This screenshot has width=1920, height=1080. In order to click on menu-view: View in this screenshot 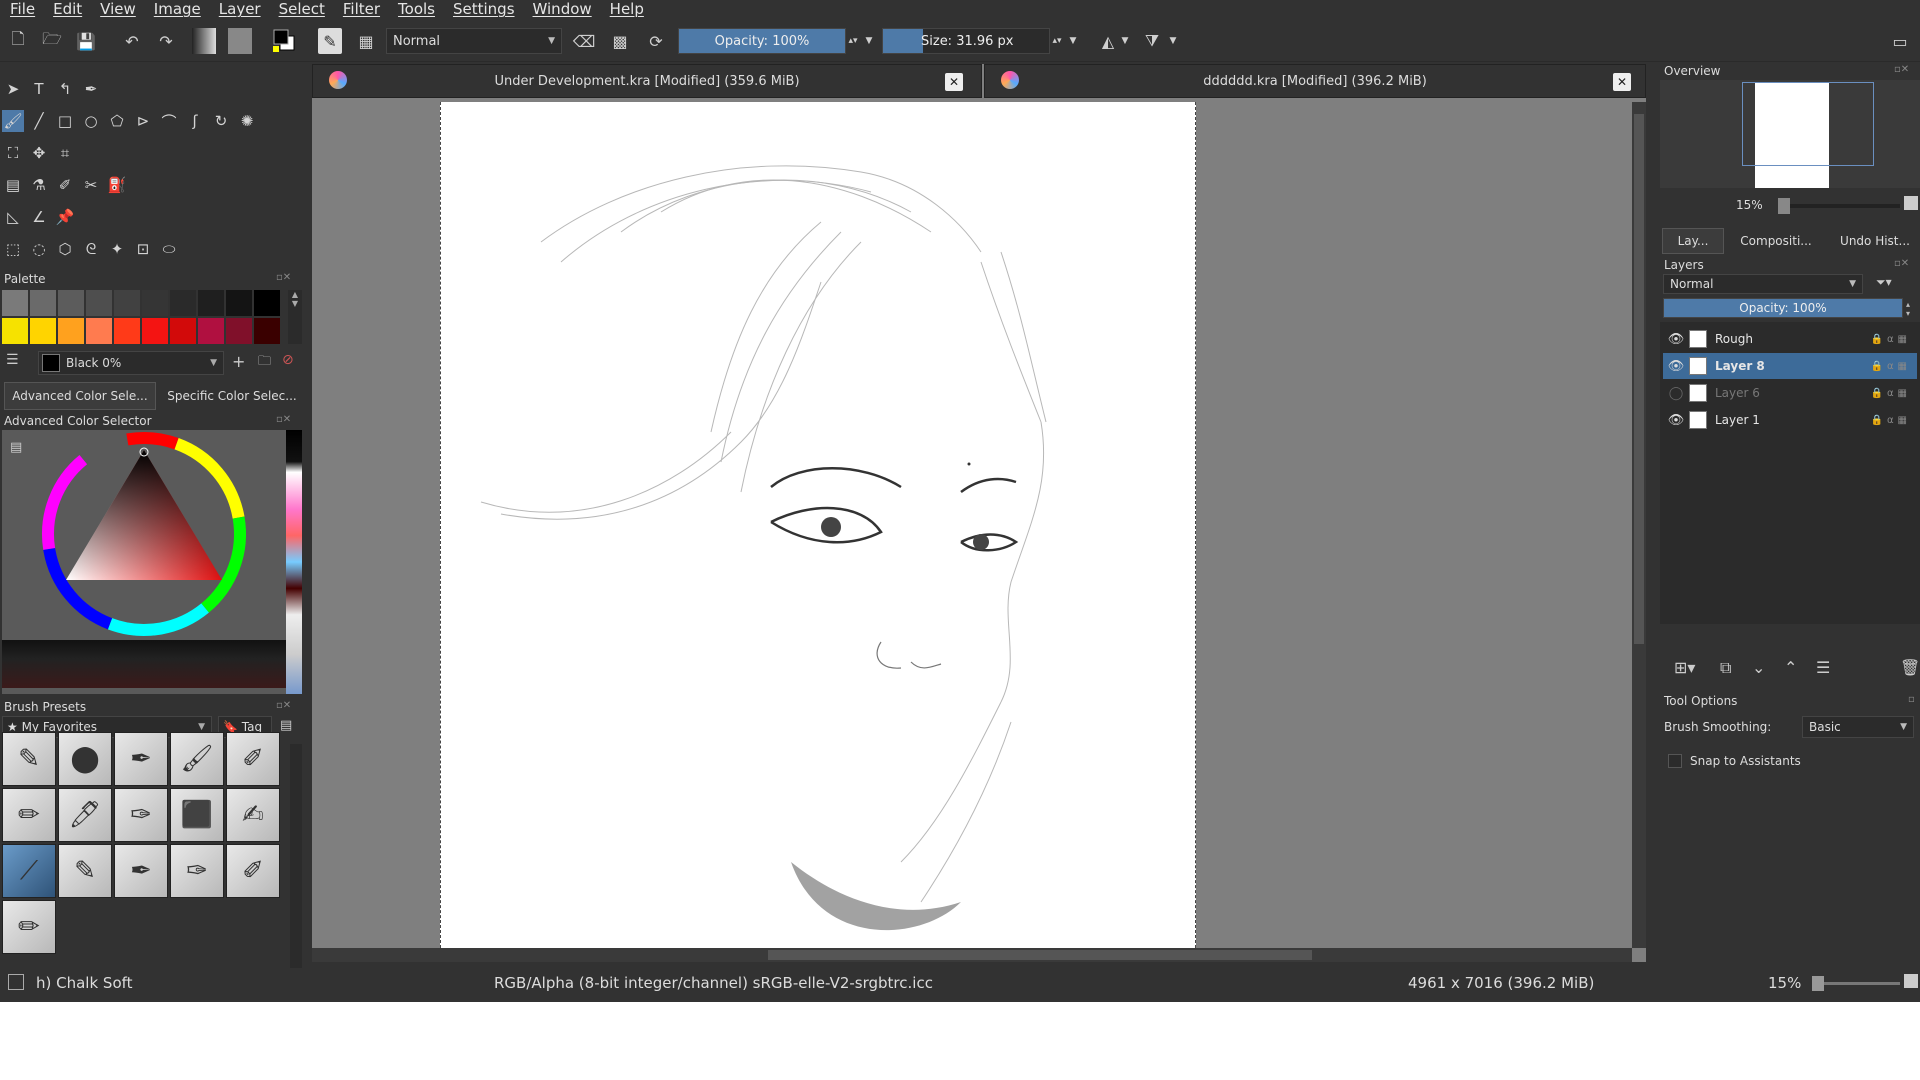, I will do `click(118, 9)`.